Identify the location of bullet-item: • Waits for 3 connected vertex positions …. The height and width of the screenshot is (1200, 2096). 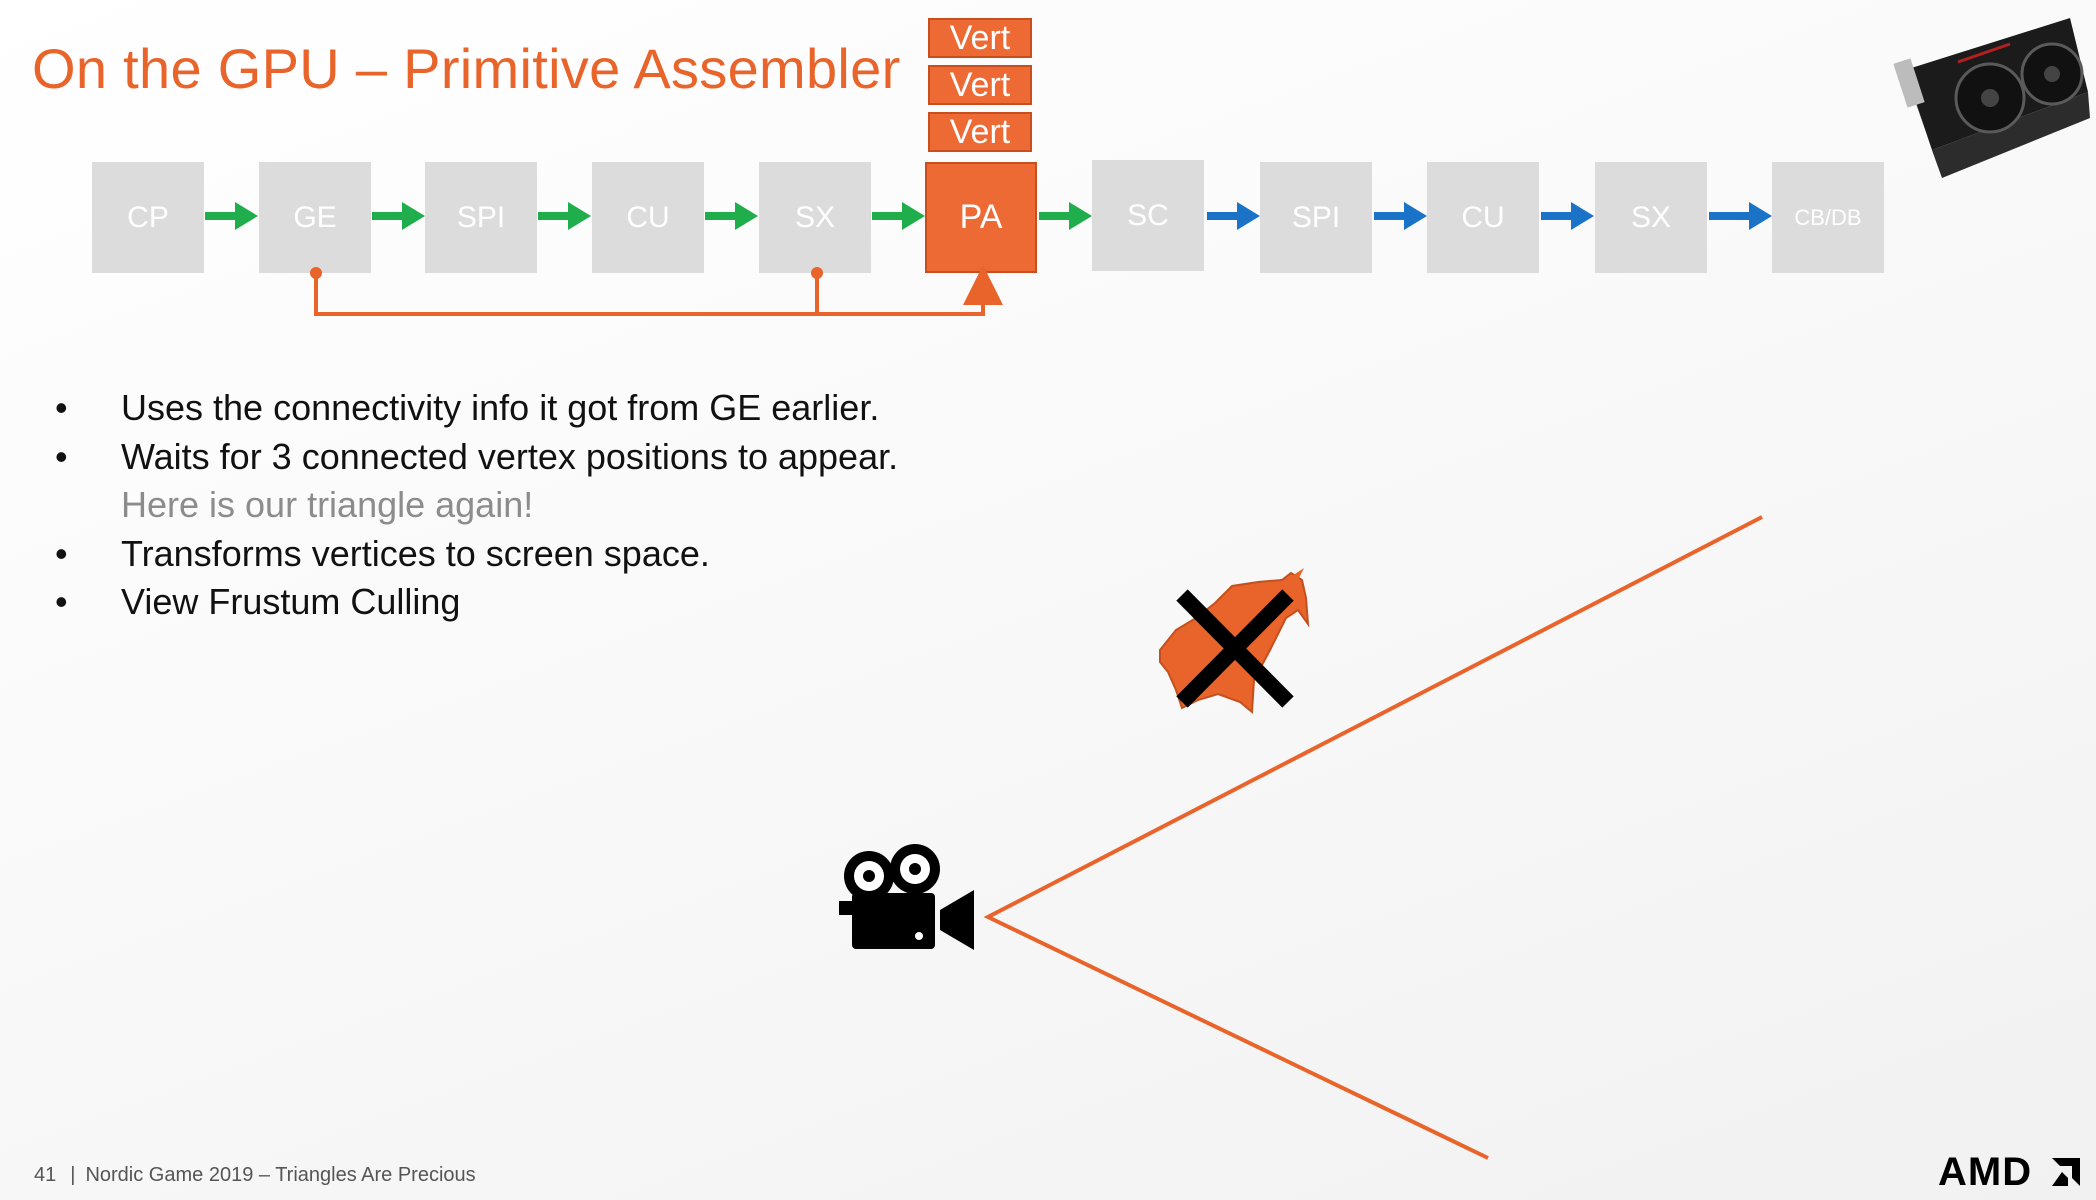
(476, 457).